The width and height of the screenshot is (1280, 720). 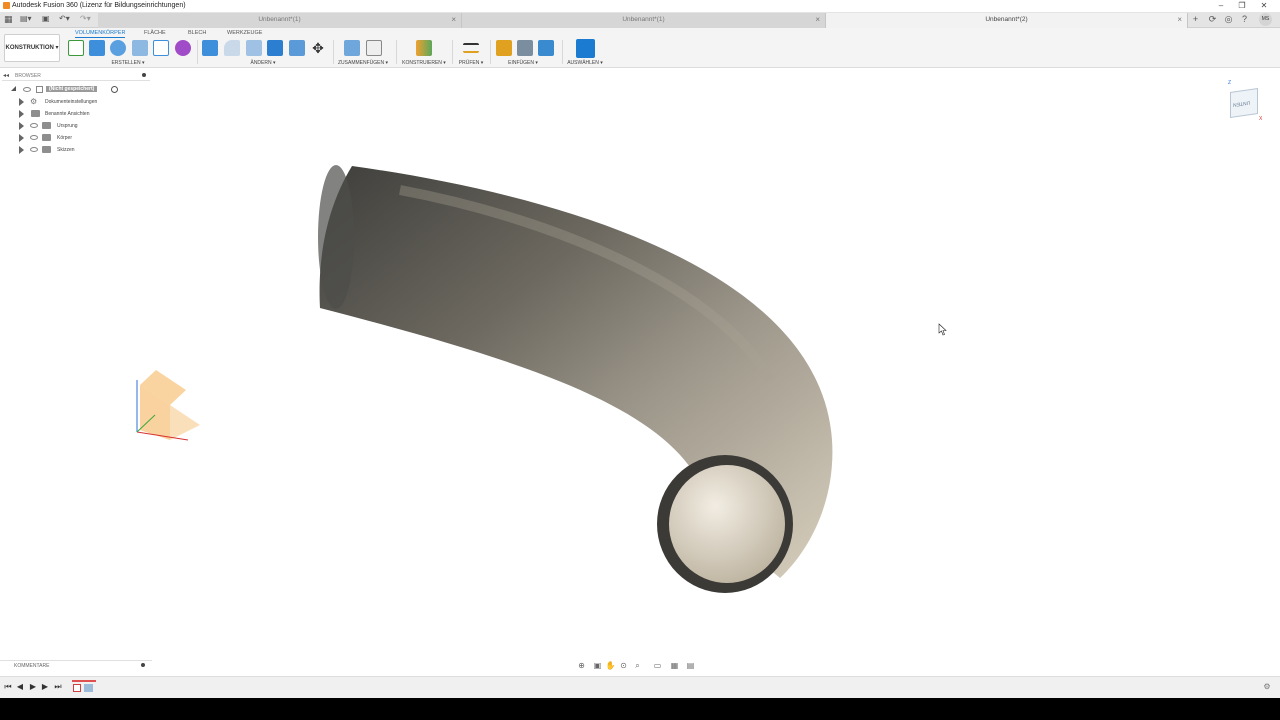 I want to click on doc-tab-label: Unbenannt*(2), so click(x=1006, y=19).